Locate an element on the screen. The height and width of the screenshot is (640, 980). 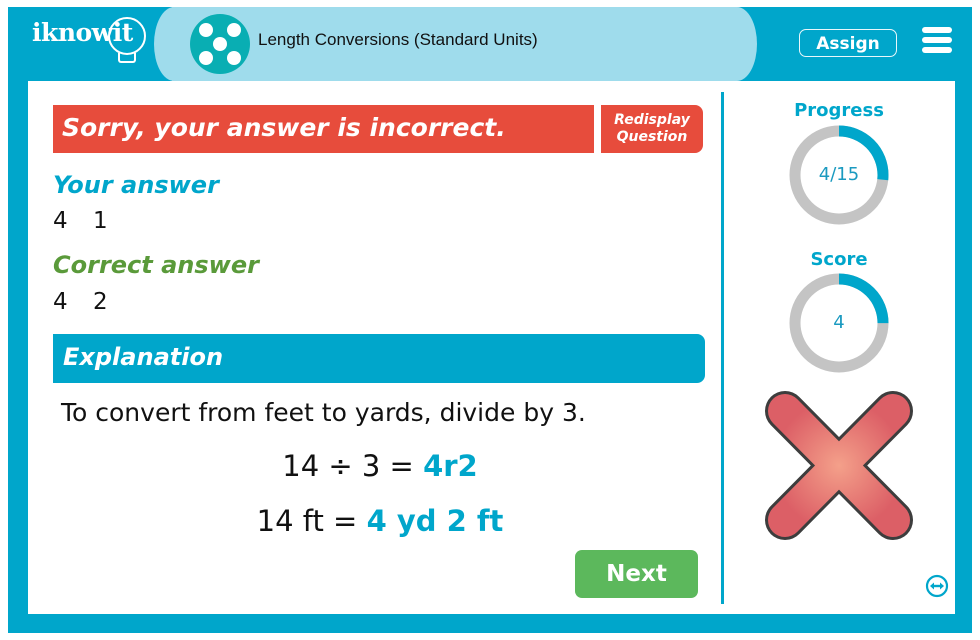
incorrect-message: Sorry, your answer is incorrect. is located at coordinates (284, 127).